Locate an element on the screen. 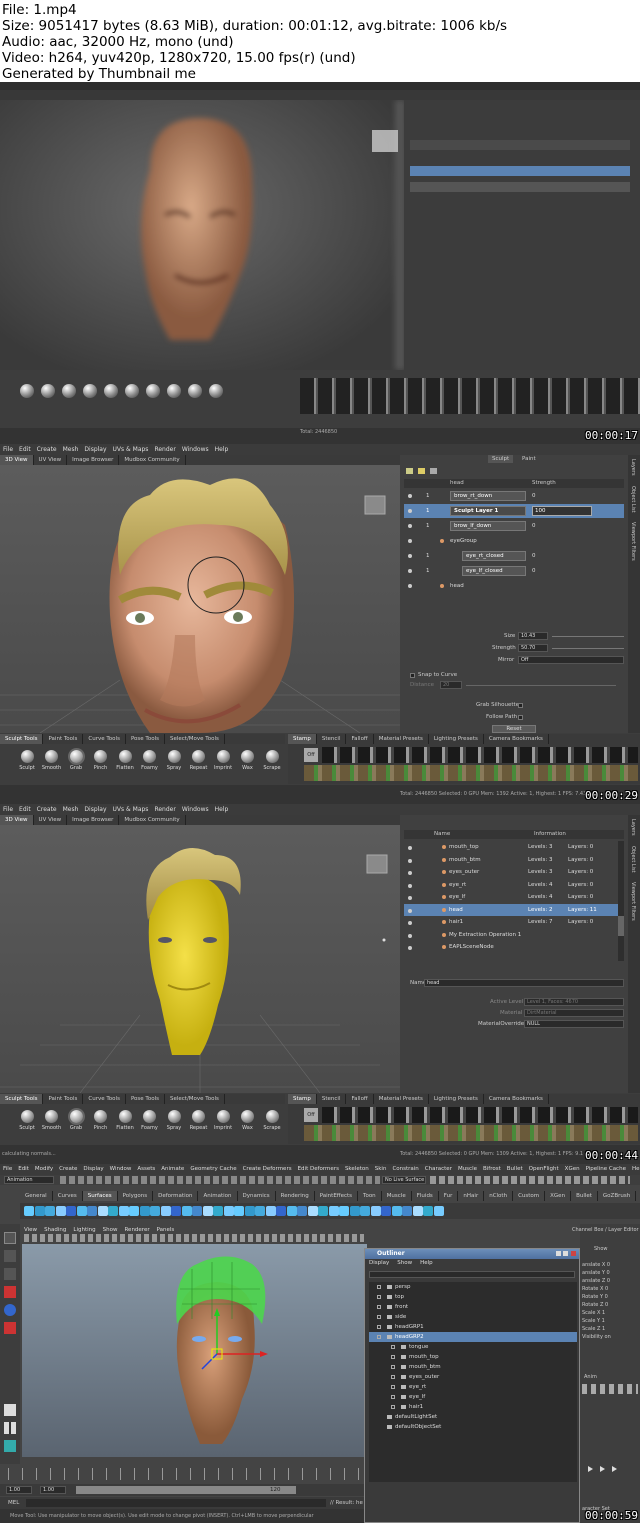 This screenshot has height=1523, width=640. active-level-field: Level 1, Faces: 4670 is located at coordinates (574, 1002).